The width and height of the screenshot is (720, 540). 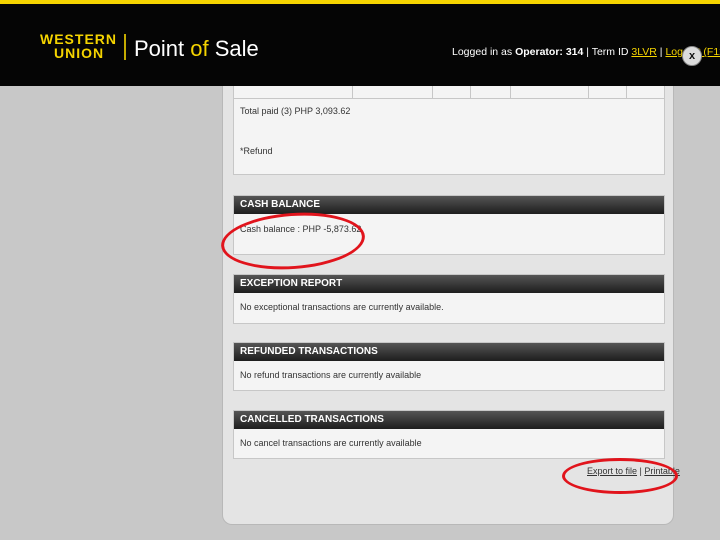 I want to click on cash-balance-title: CASH BALANCE, so click(x=449, y=205).